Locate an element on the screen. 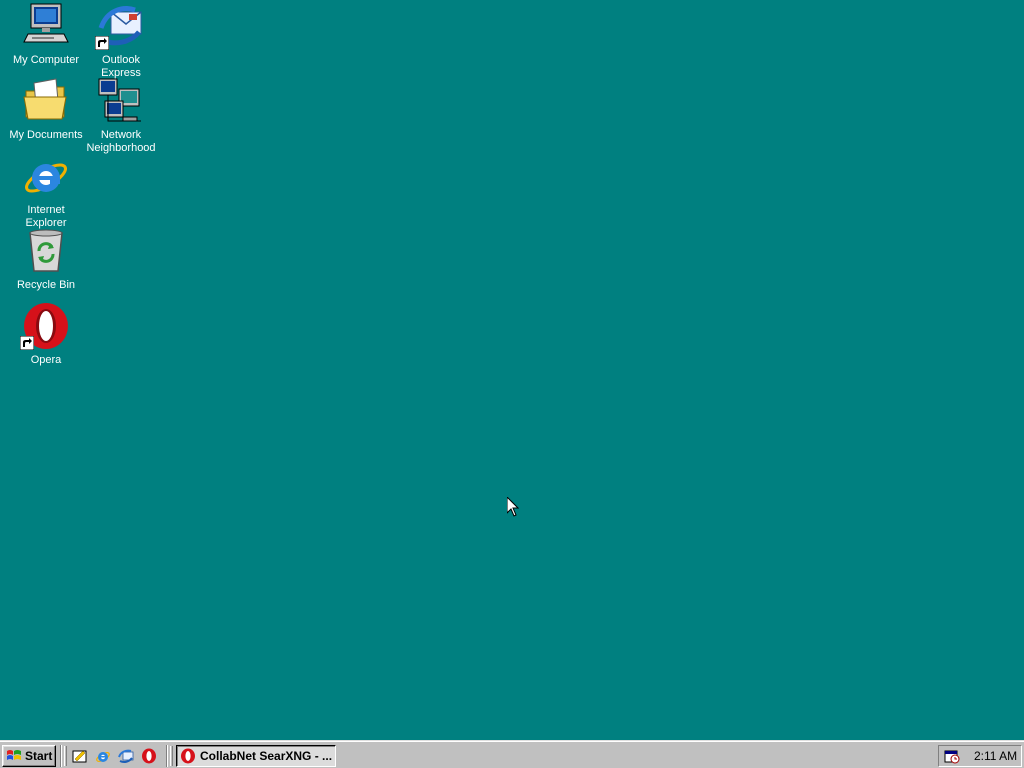 This screenshot has height=768, width=1024. network-neighborhood-icon is located at coordinates (119, 100).